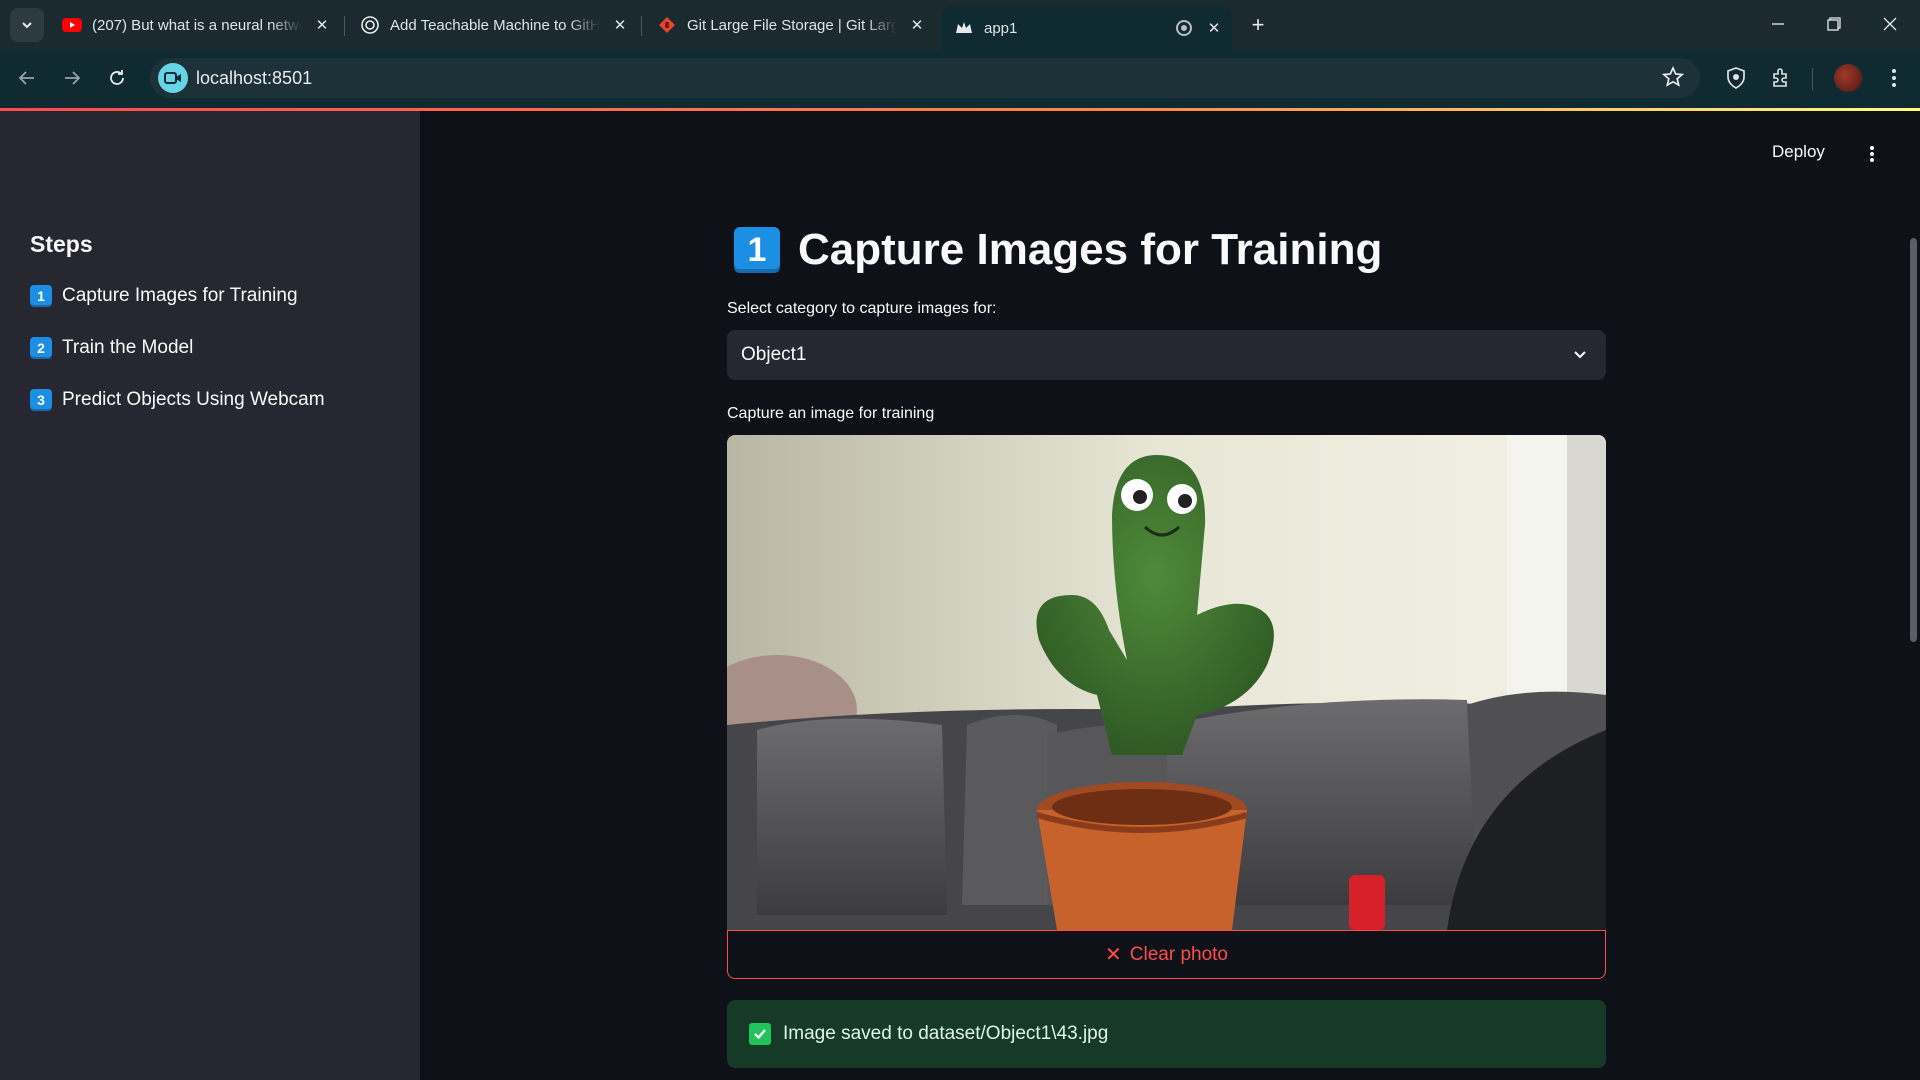 This screenshot has width=1920, height=1080. I want to click on restore-icon, so click(1834, 24).